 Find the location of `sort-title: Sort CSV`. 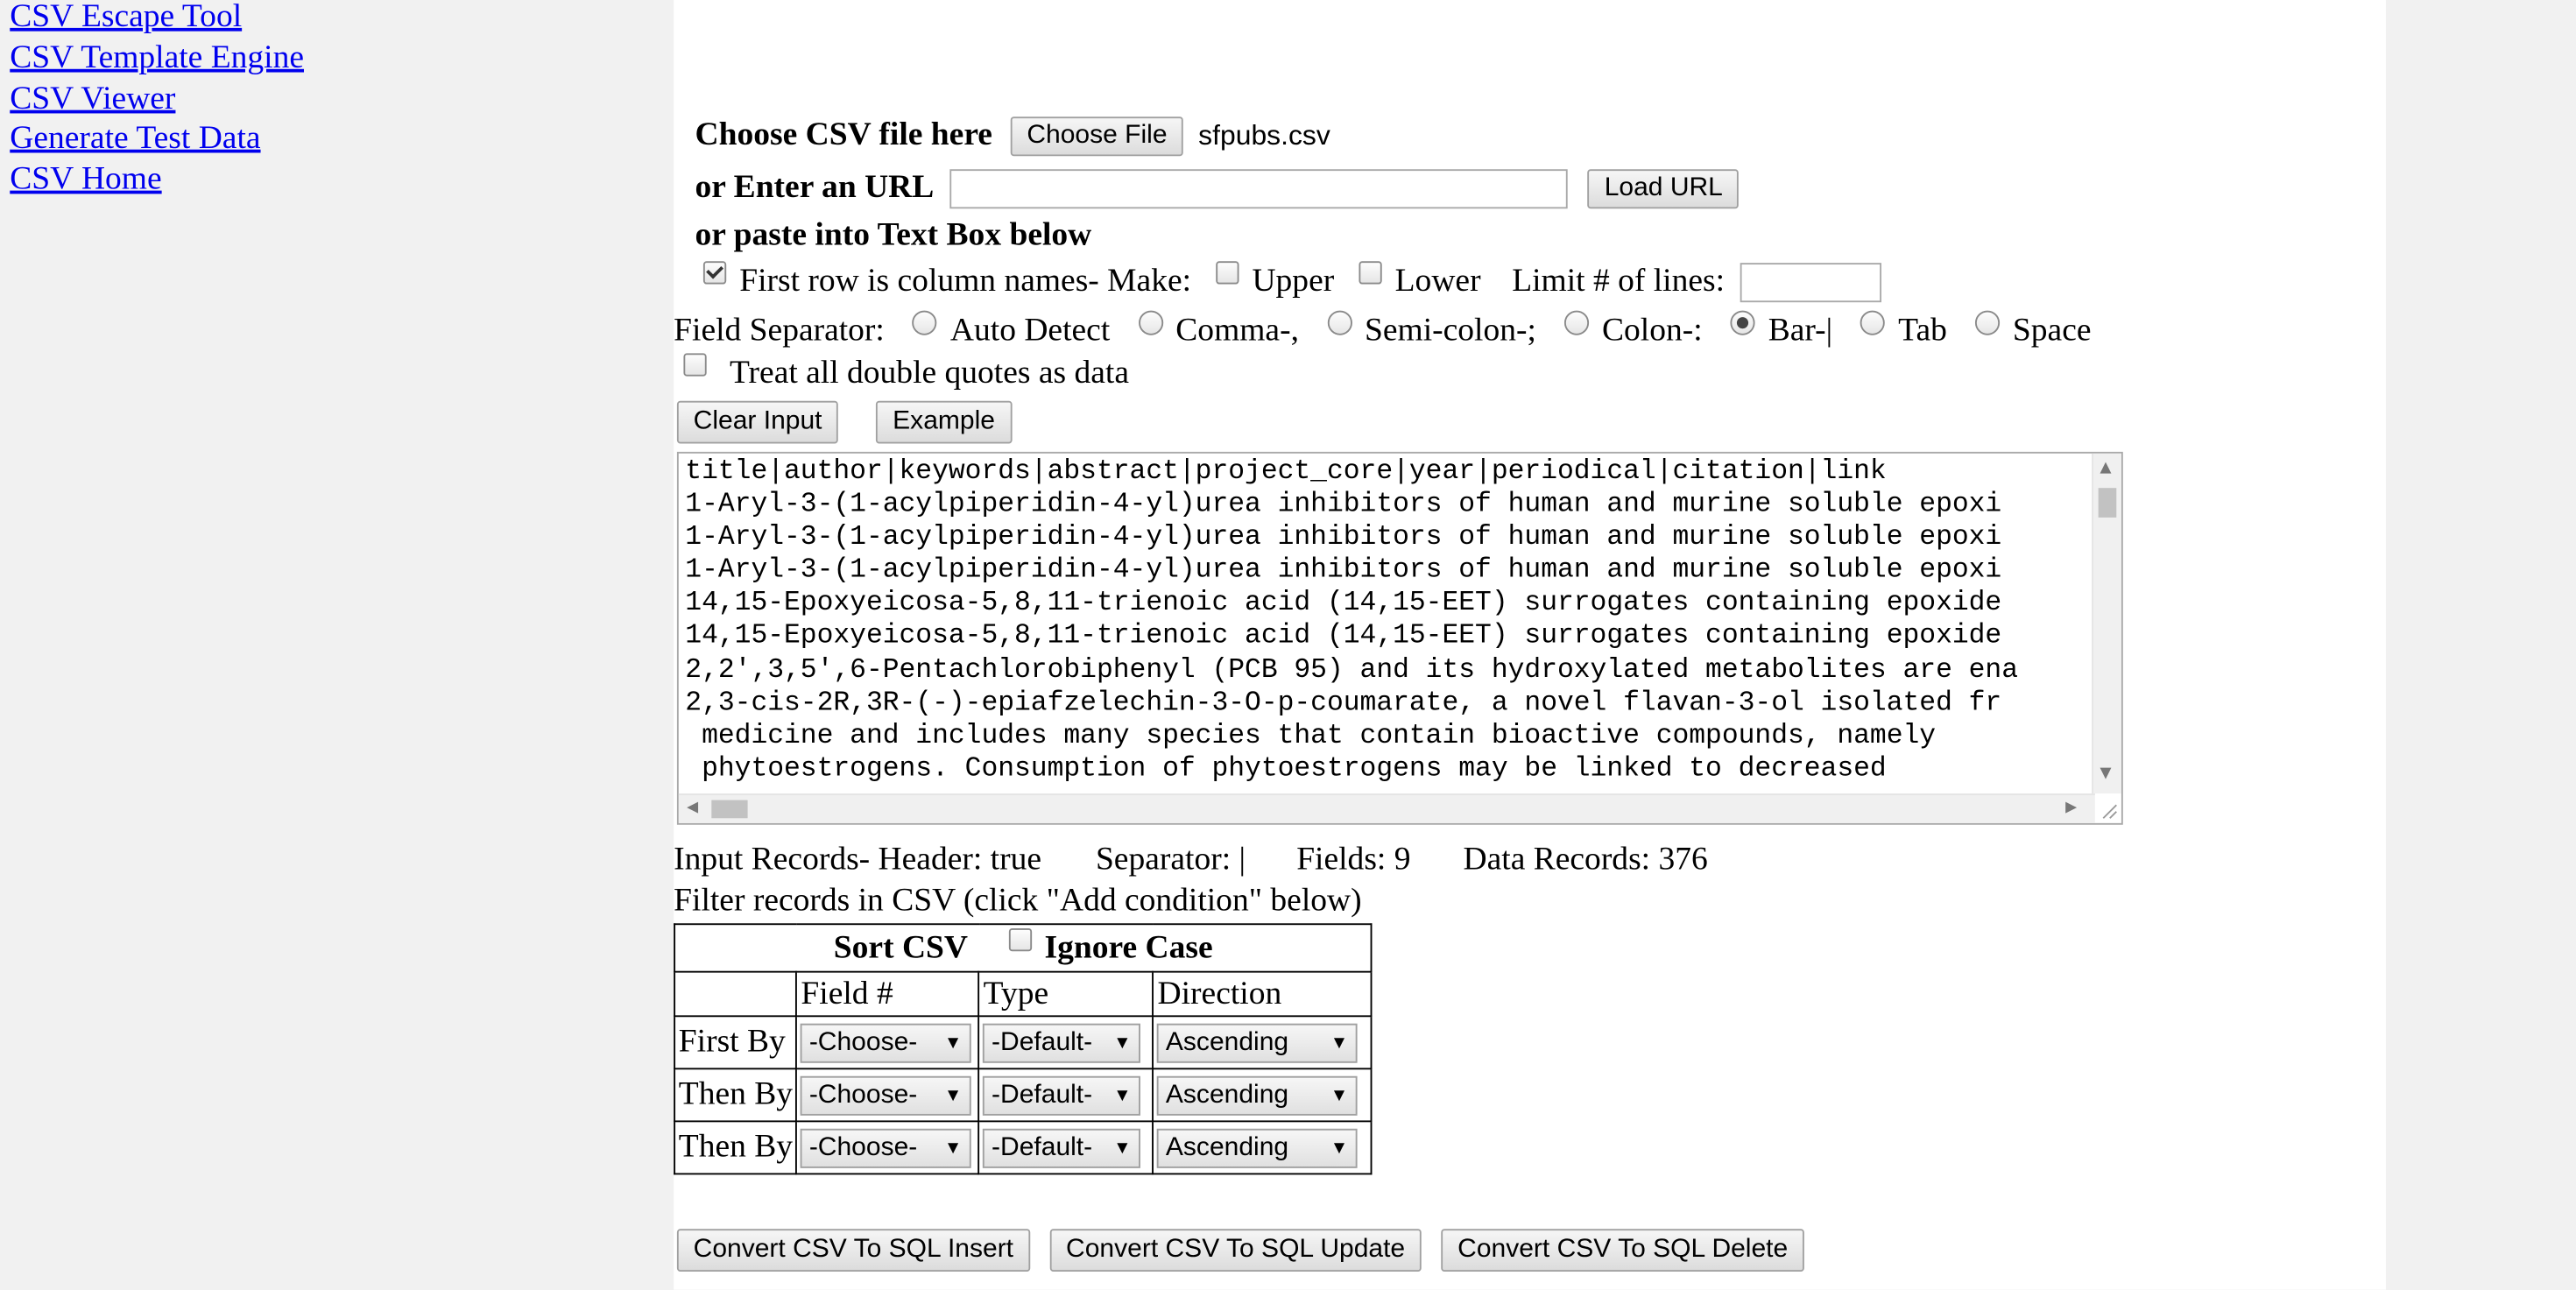

sort-title: Sort CSV is located at coordinates (900, 948).